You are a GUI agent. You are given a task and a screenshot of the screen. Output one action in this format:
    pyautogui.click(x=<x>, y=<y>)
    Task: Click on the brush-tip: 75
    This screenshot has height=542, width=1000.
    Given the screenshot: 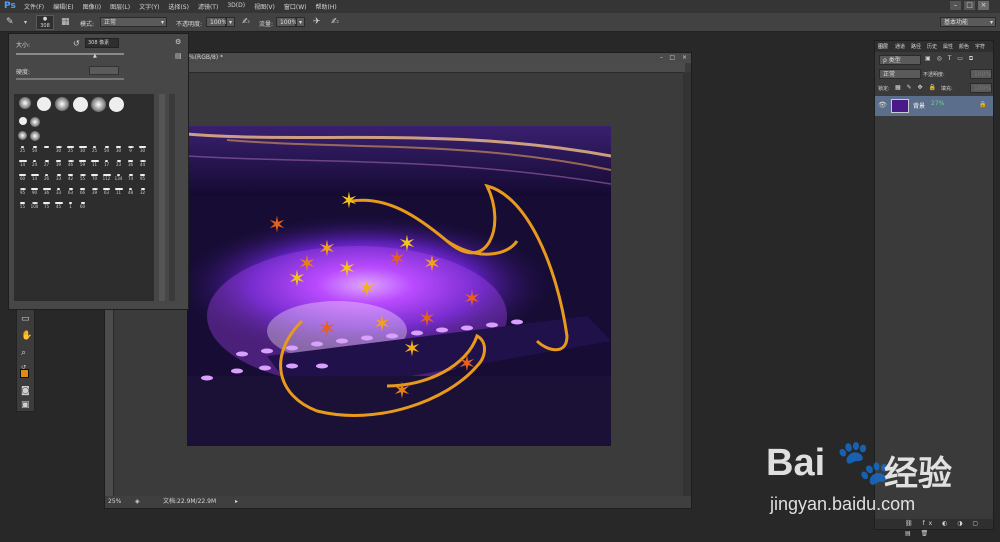 What is the action you would take?
    pyautogui.click(x=46, y=205)
    